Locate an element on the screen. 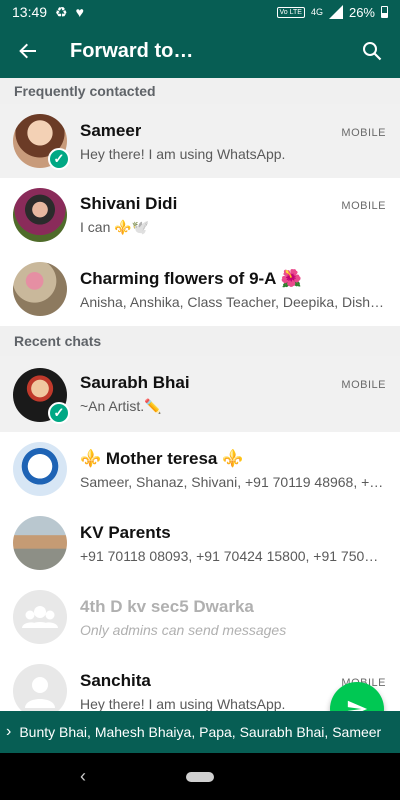 Image resolution: width=400 pixels, height=800 pixels. group-avatar-placeholder is located at coordinates (40, 617).